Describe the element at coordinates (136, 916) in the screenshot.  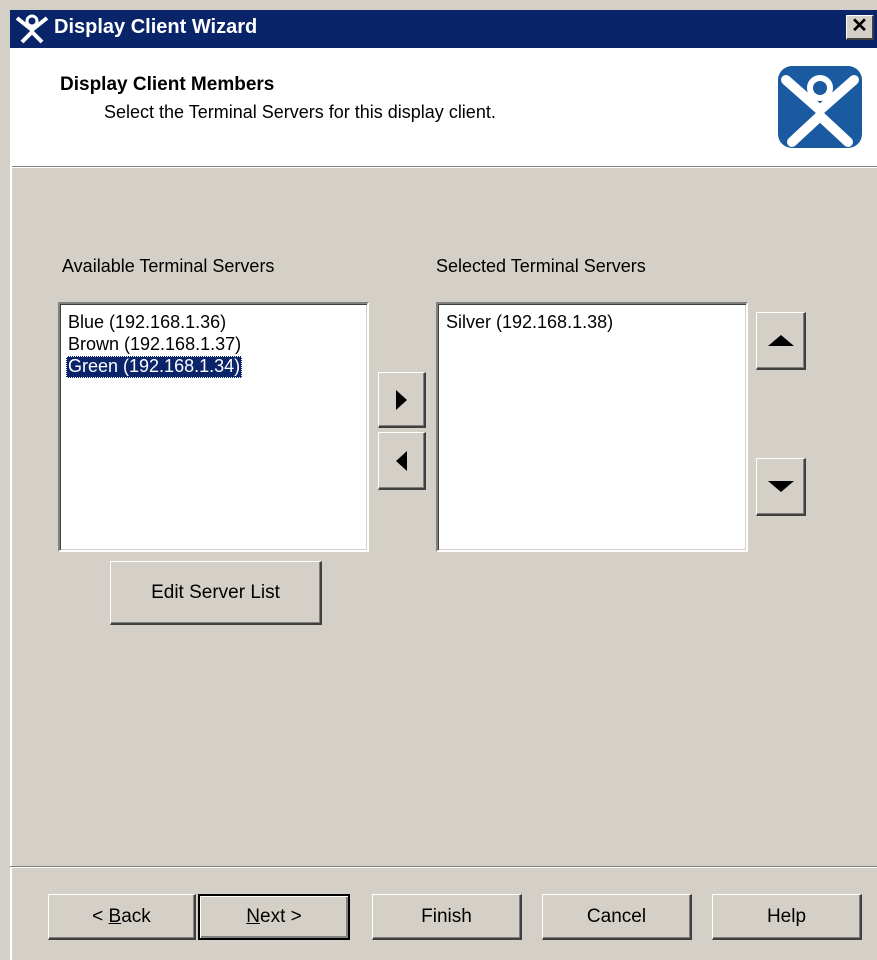
I see `back-label-rest: ack` at that location.